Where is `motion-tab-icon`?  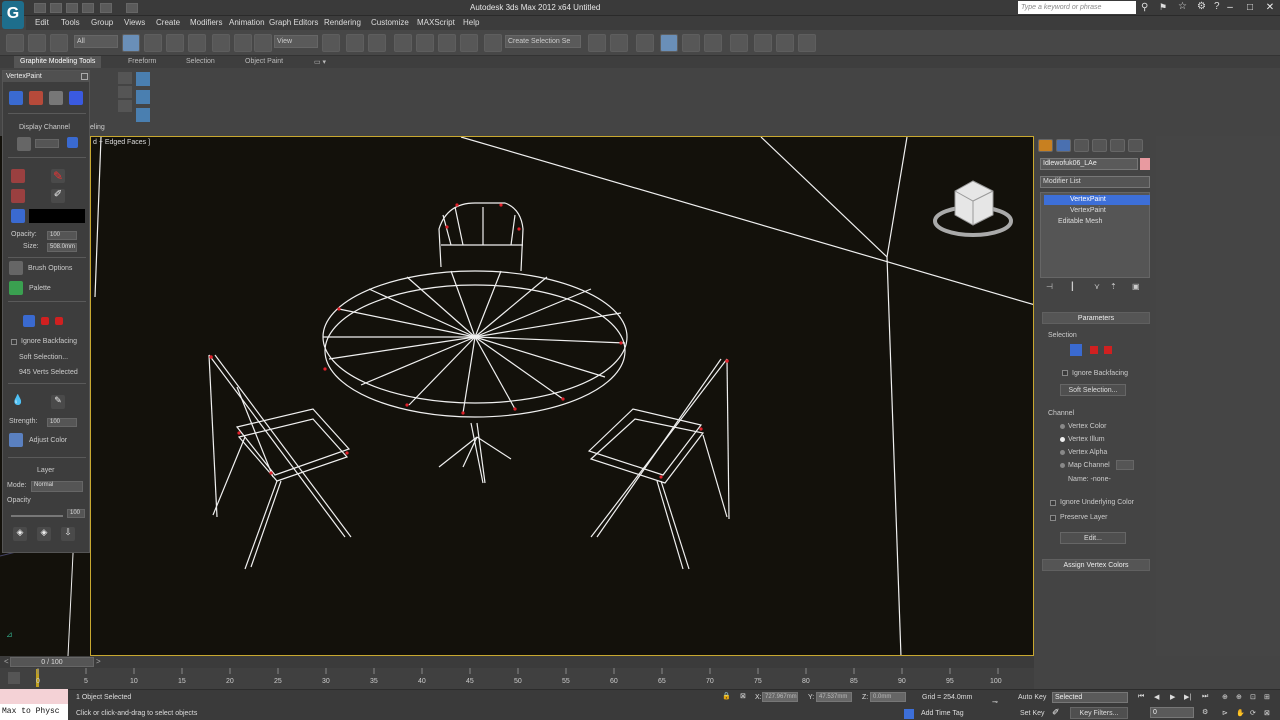 motion-tab-icon is located at coordinates (1099, 145).